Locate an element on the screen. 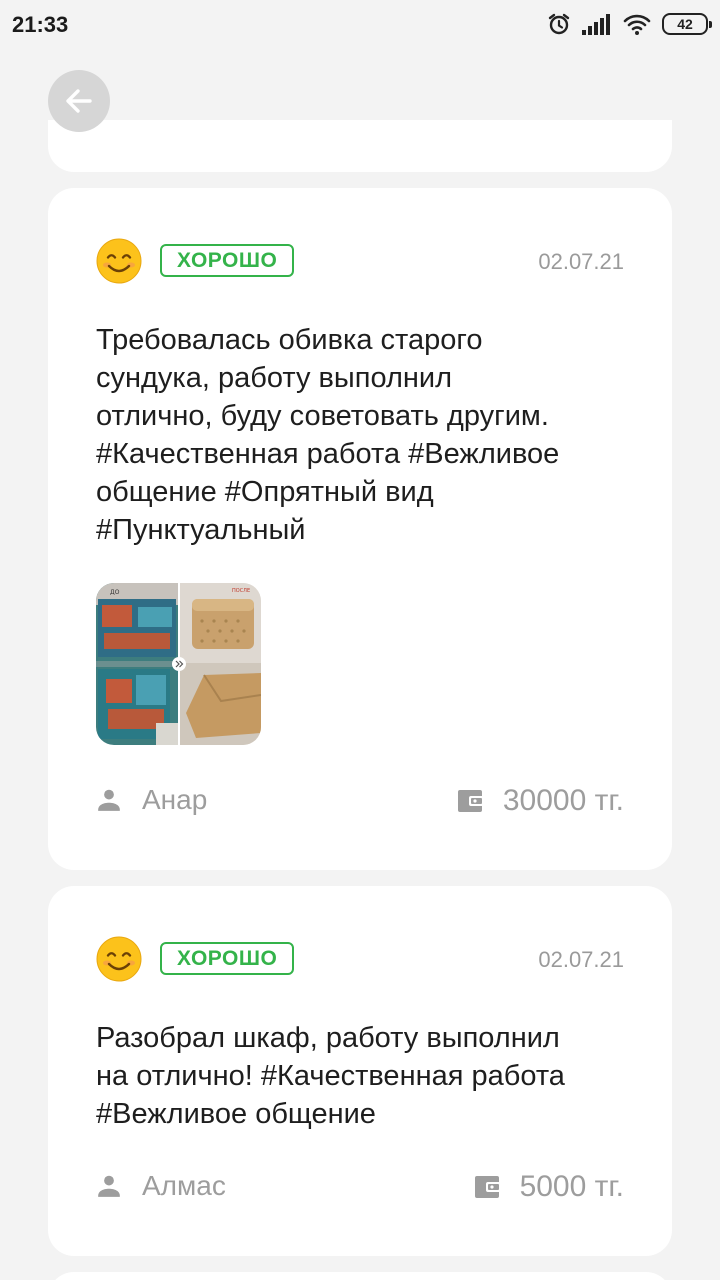 The height and width of the screenshot is (1280, 720). status-icons: 42 is located at coordinates (629, 24).